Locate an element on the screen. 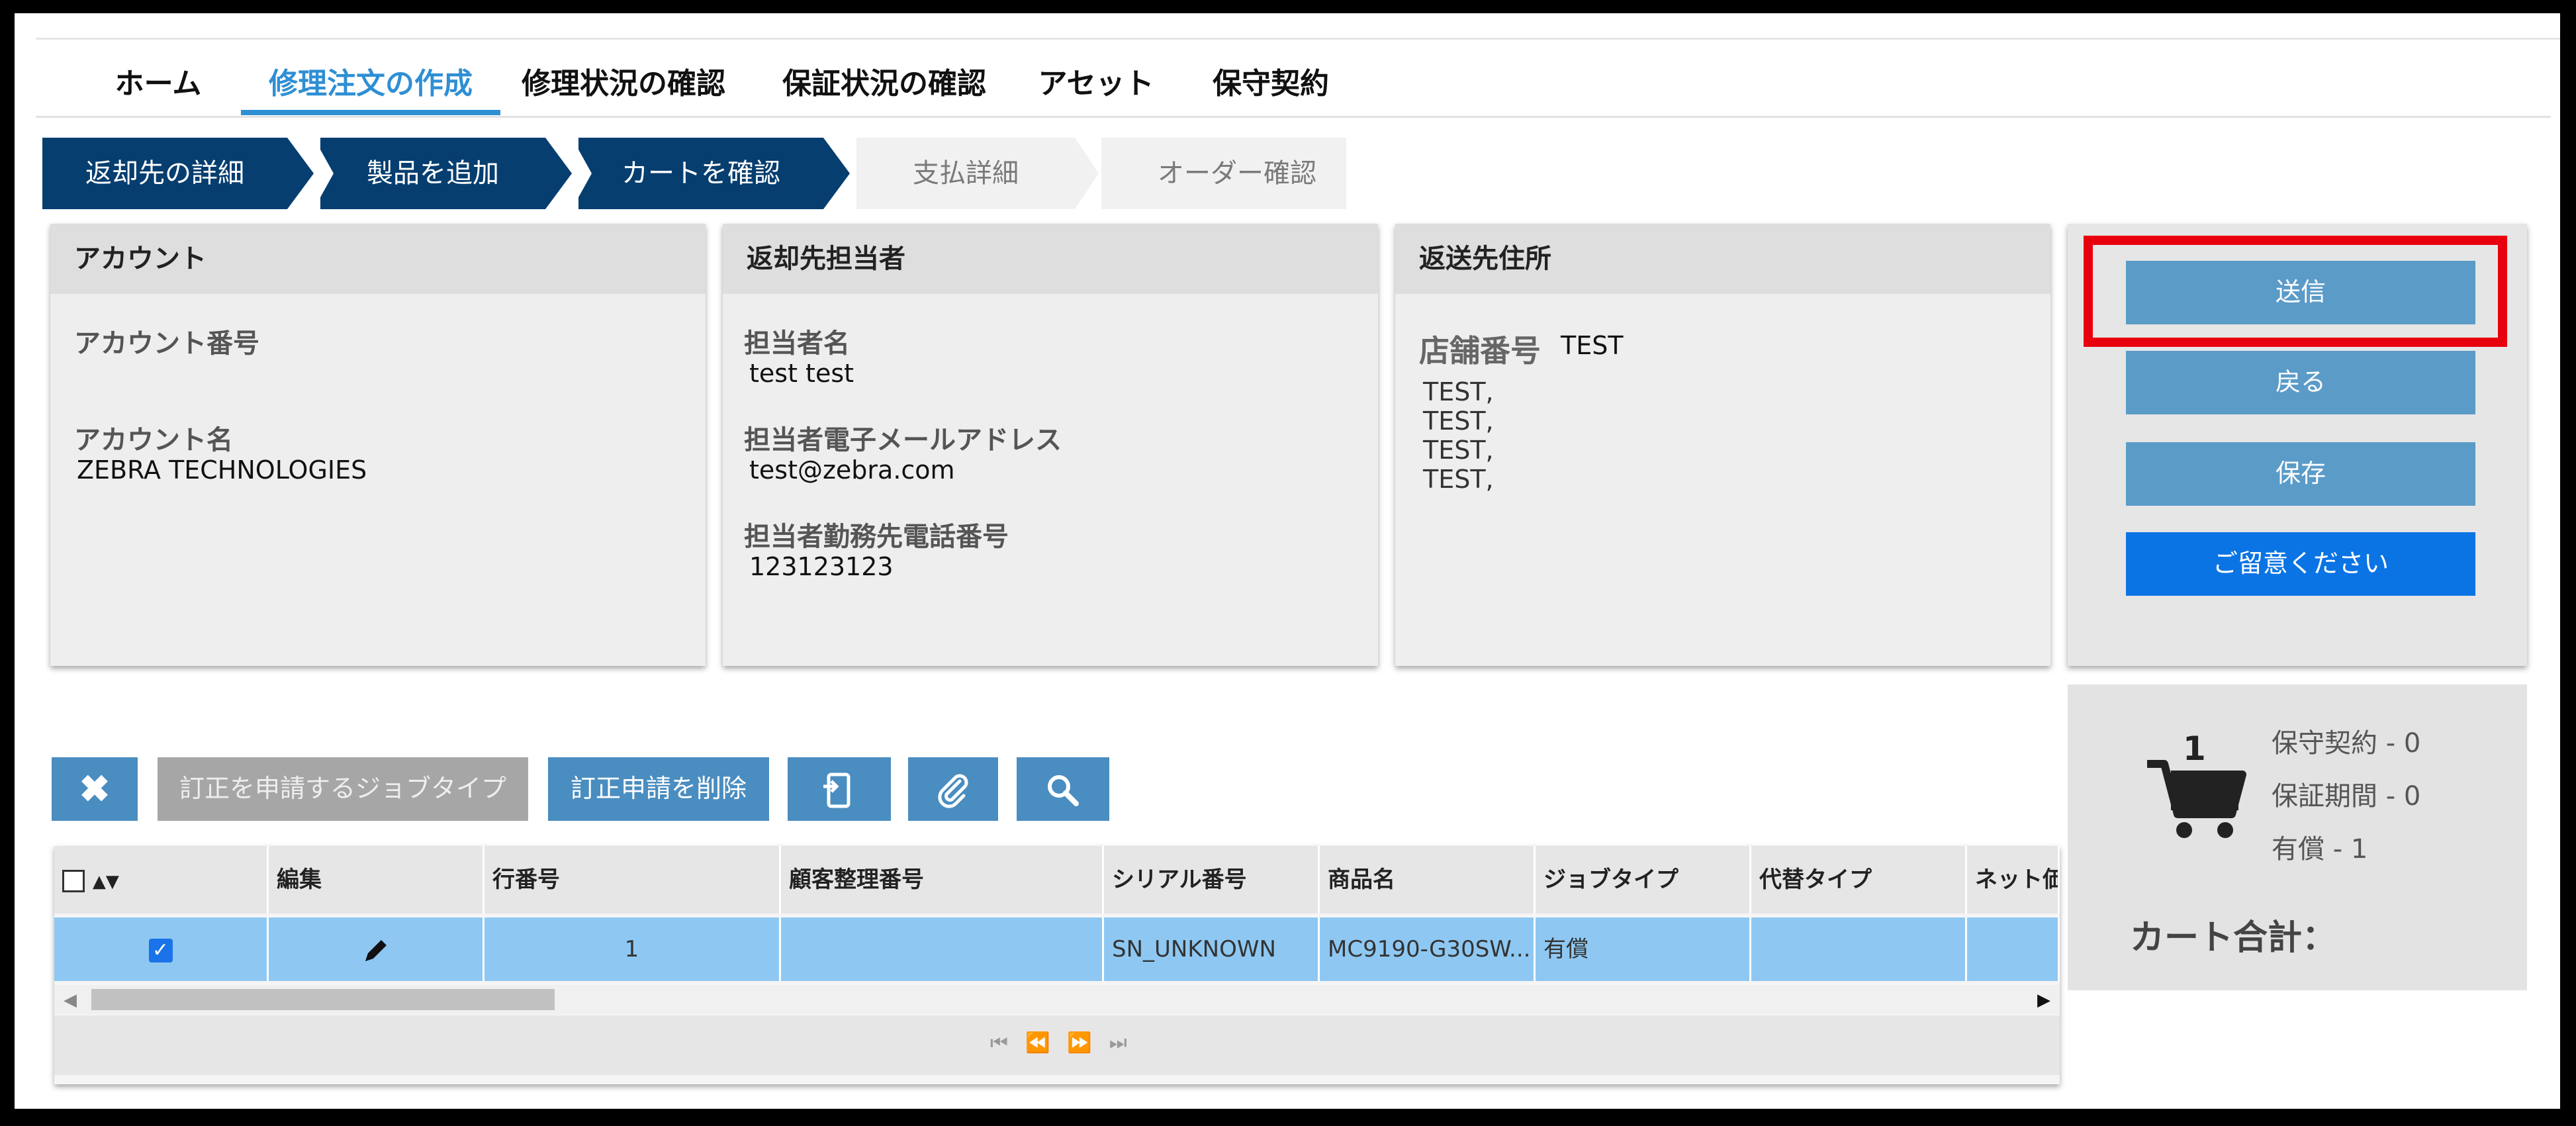 The height and width of the screenshot is (1126, 2576). grid-header-replacement-type: 代替タイプ is located at coordinates (1859, 880).